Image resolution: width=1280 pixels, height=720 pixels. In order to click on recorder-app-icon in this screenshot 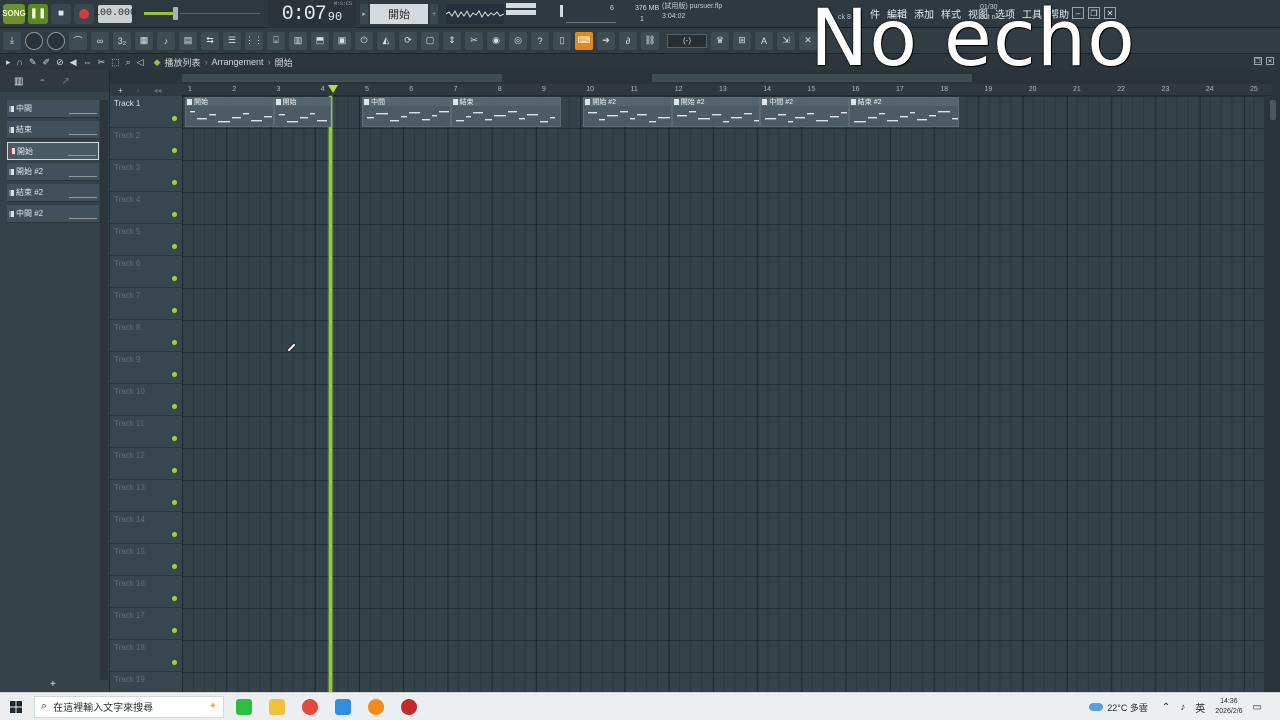, I will do `click(409, 707)`.